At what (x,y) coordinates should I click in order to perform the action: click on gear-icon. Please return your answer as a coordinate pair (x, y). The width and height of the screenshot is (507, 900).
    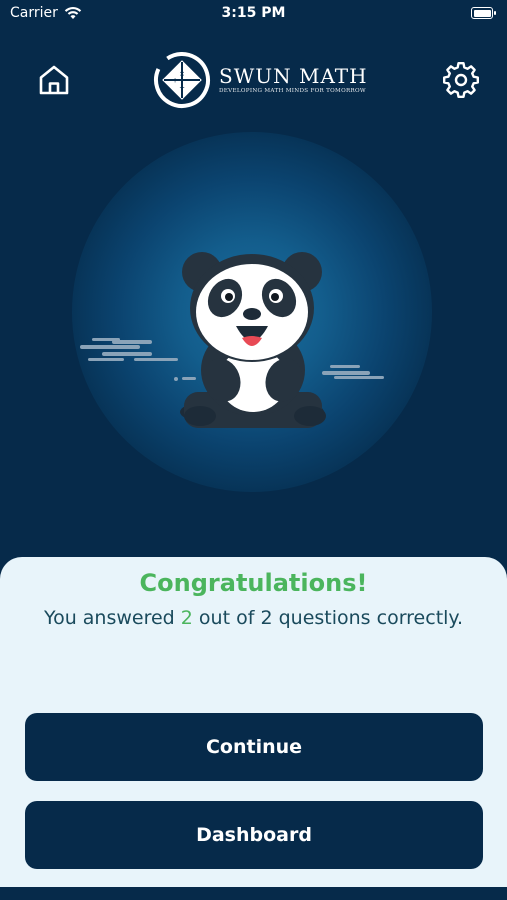
    Looking at the image, I should click on (461, 80).